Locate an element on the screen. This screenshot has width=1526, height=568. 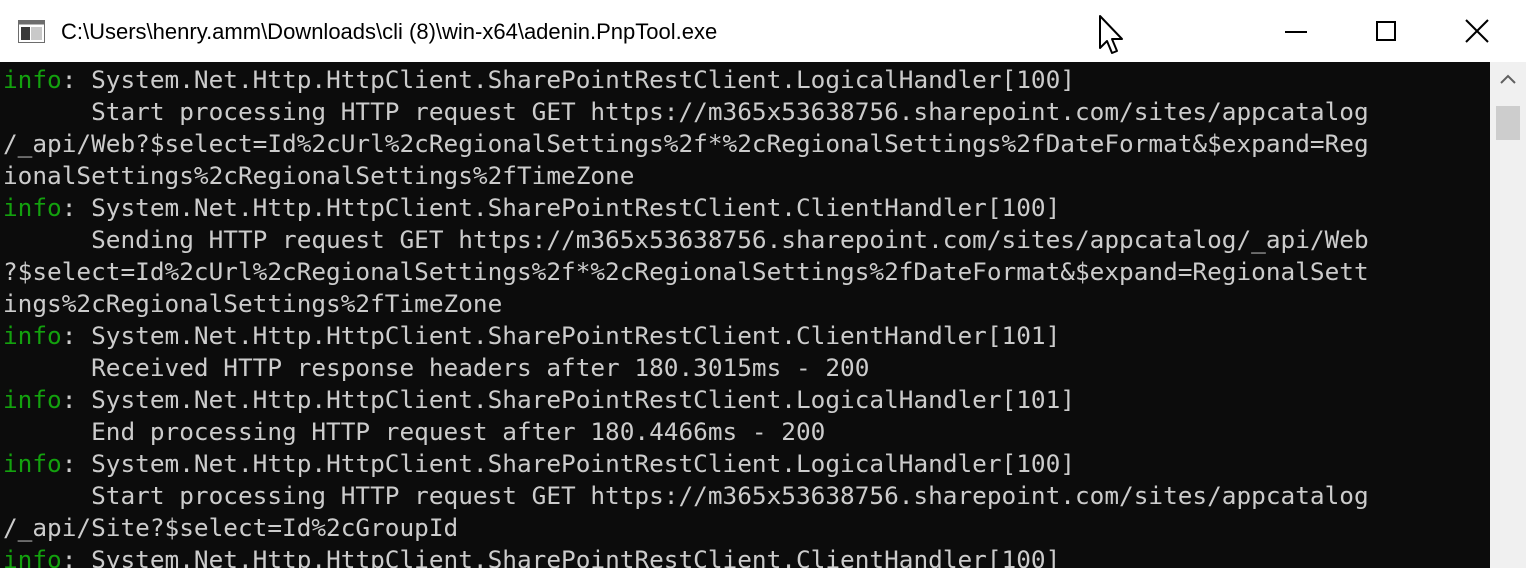
scroll-up-arrow-icon is located at coordinates (1508, 79).